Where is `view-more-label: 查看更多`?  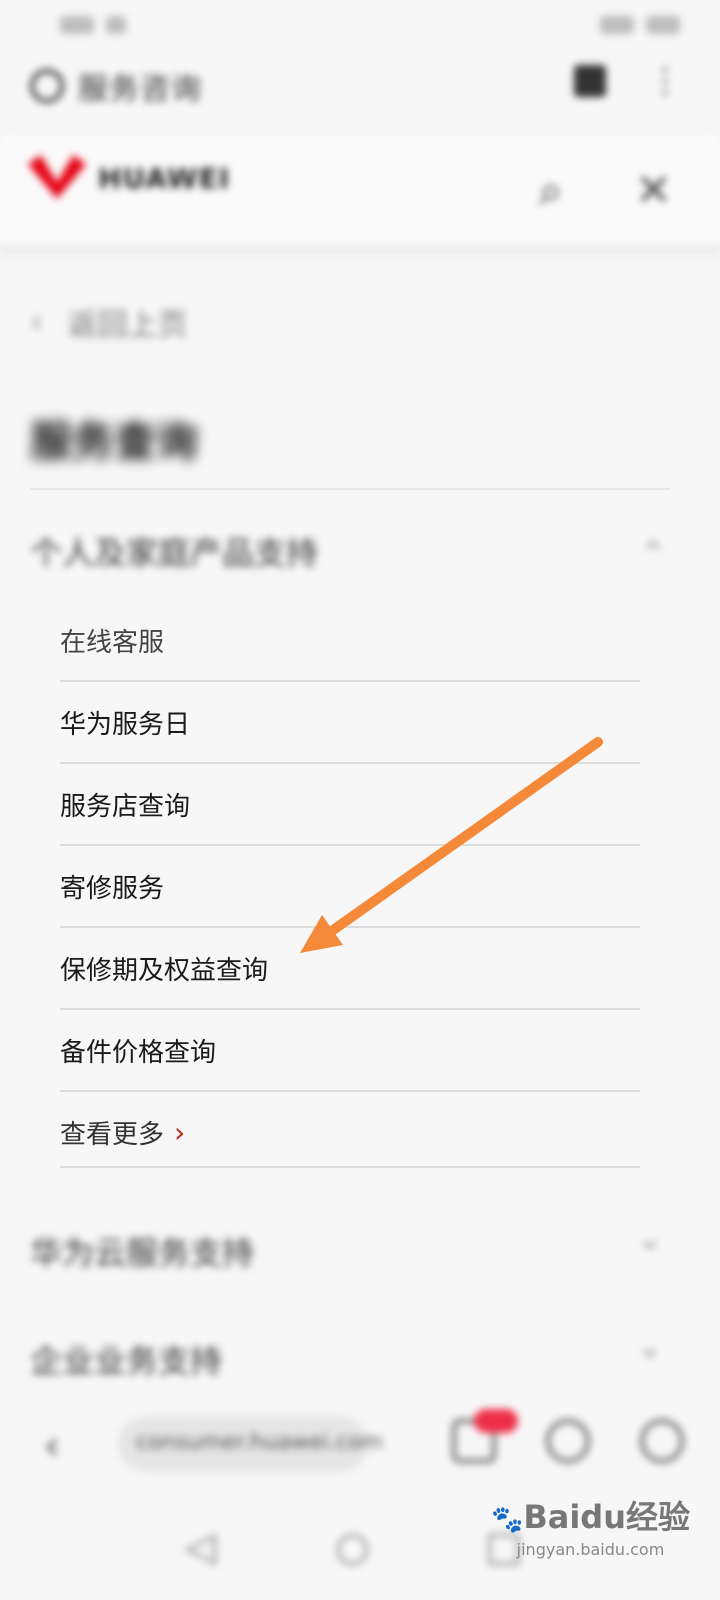 view-more-label: 查看更多 is located at coordinates (112, 1135).